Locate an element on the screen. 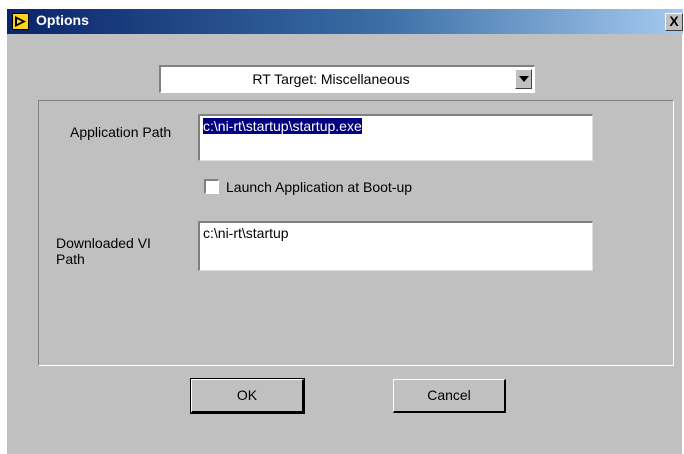  category-select-value: RT Target: Miscellaneous is located at coordinates (331, 79).